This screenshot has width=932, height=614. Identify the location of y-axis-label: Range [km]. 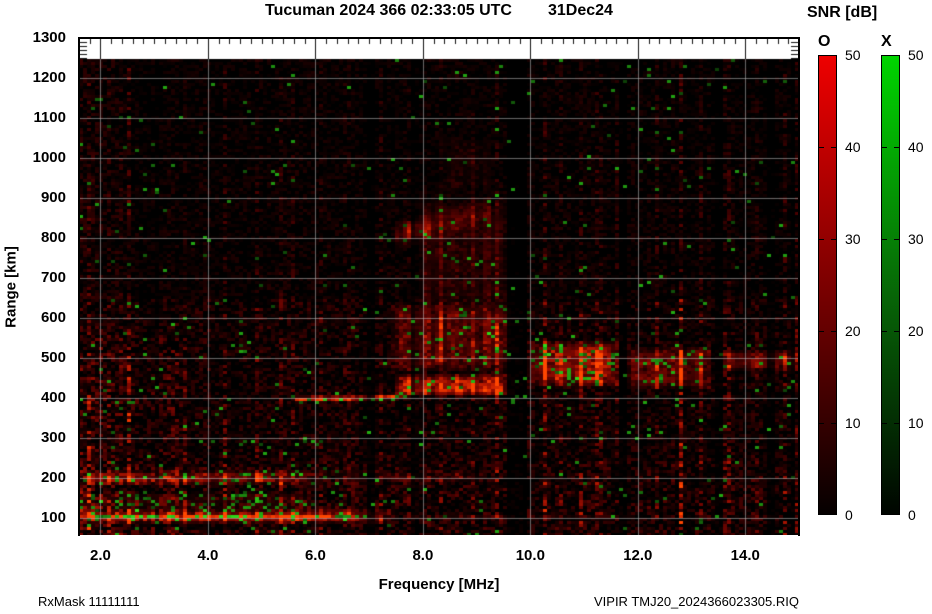
(11, 287).